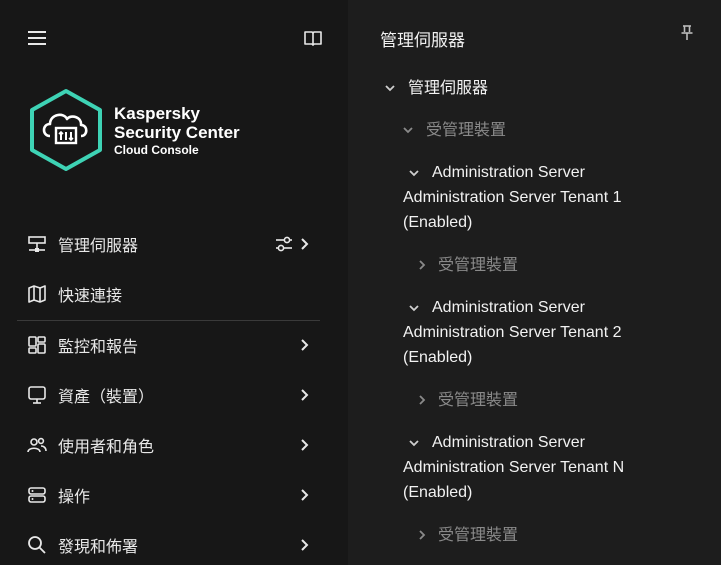  What do you see at coordinates (98, 546) in the screenshot?
I see `sidebar-item-label: 發現和佈署` at bounding box center [98, 546].